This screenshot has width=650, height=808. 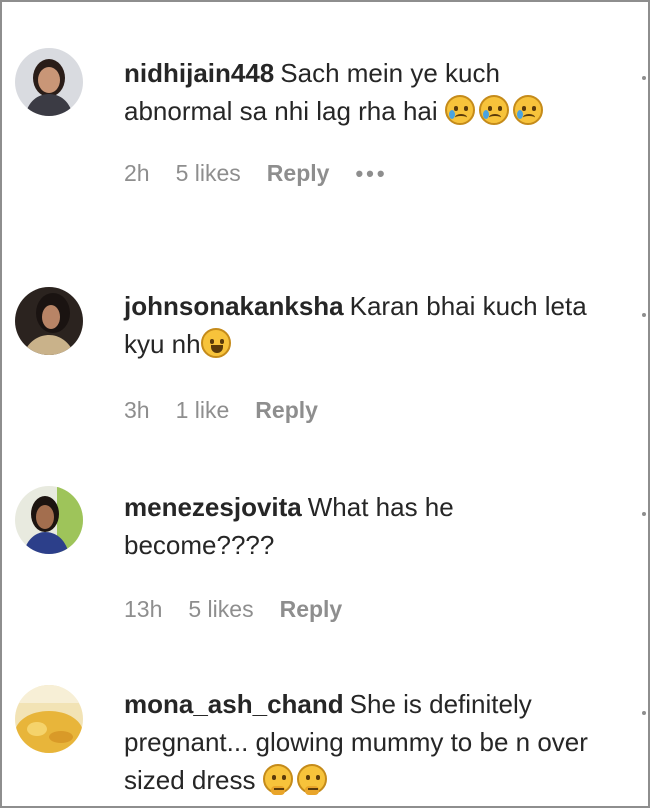 What do you see at coordinates (143, 609) in the screenshot?
I see `comment-time: 13h` at bounding box center [143, 609].